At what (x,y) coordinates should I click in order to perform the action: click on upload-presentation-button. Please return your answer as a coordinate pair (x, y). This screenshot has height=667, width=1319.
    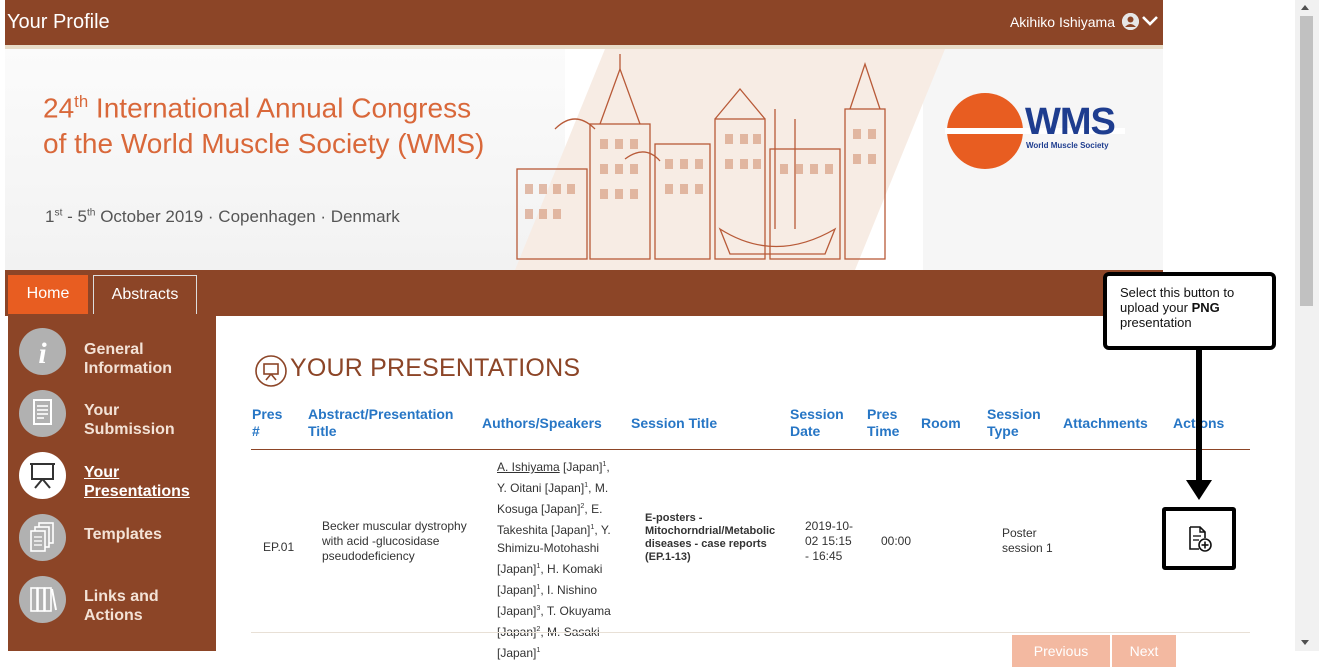
    Looking at the image, I should click on (1199, 538).